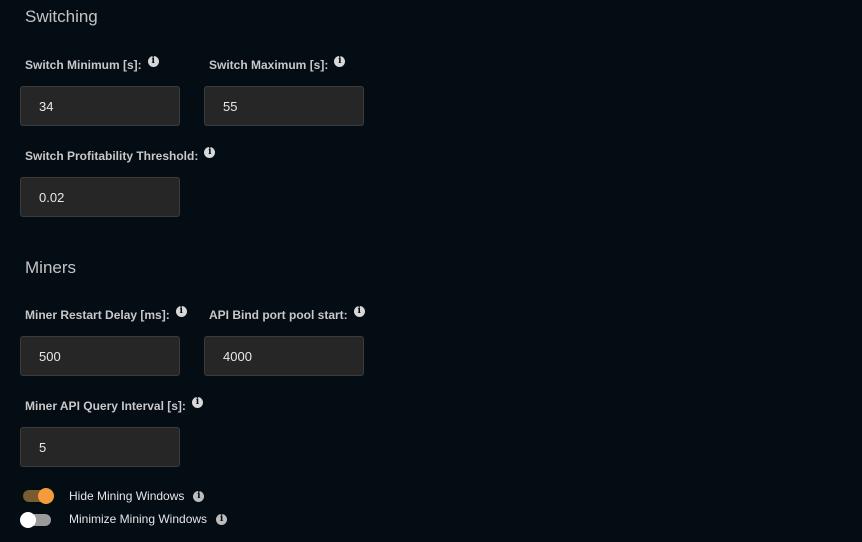 Image resolution: width=862 pixels, height=542 pixels. I want to click on api-port-input, so click(284, 356).